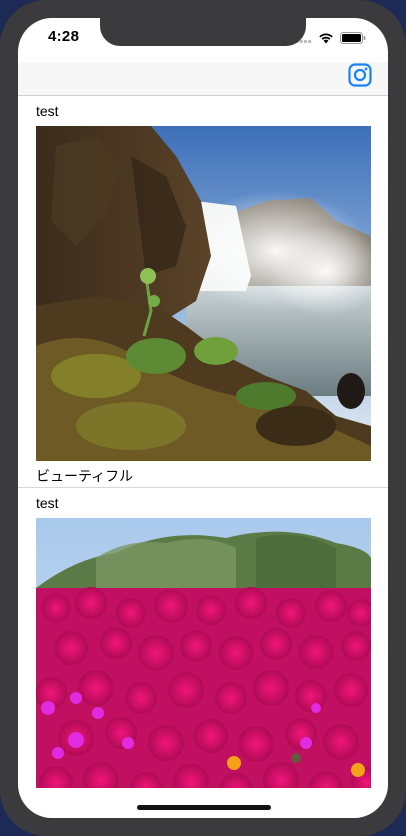 The width and height of the screenshot is (406, 836). I want to click on device-notch, so click(203, 32).